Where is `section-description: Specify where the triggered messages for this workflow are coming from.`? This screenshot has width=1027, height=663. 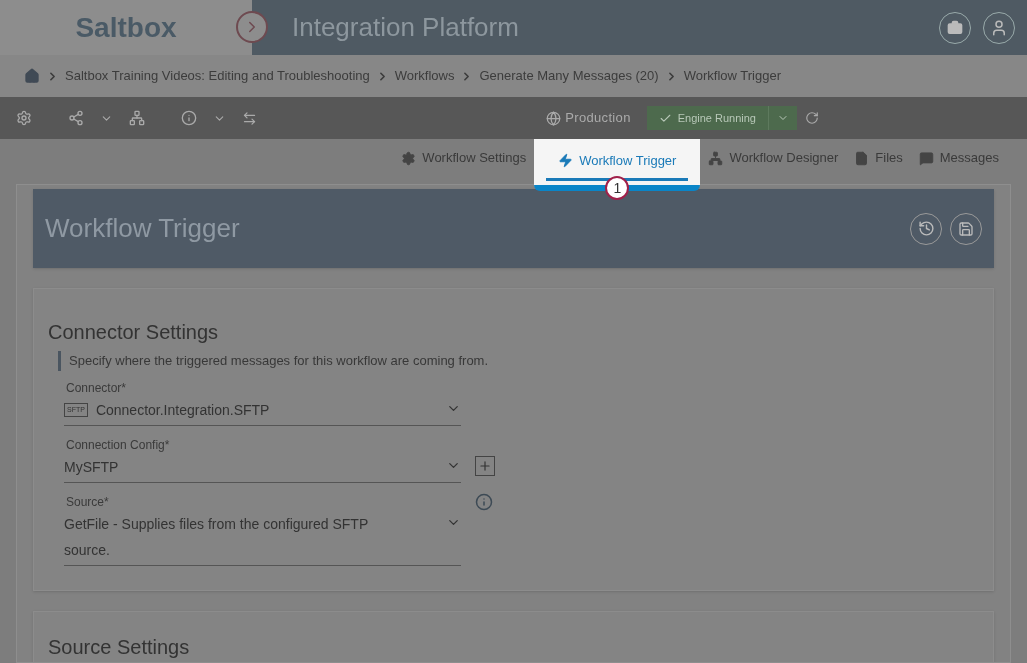 section-description: Specify where the triggered messages for this workflow are coming from. is located at coordinates (279, 361).